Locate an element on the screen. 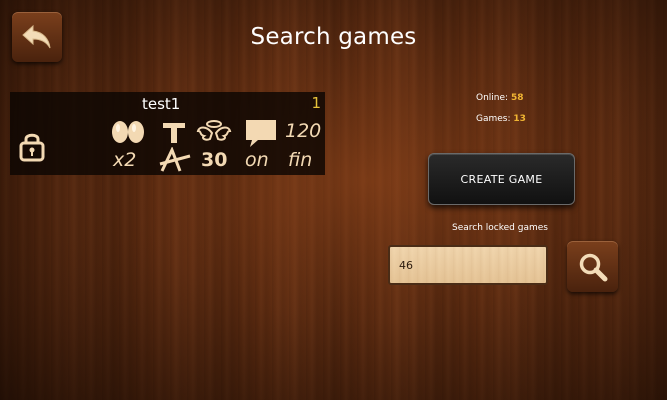 The width and height of the screenshot is (667, 400). crossed-a-icon is located at coordinates (175, 159).